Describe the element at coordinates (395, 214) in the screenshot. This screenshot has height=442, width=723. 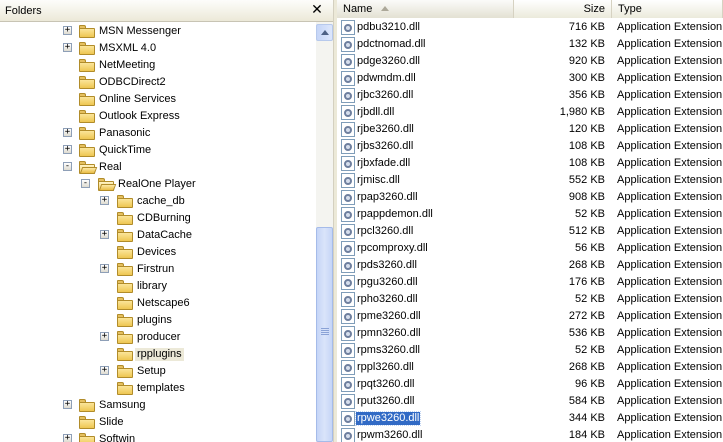
I see `file-name: rpappdemon.dll` at that location.